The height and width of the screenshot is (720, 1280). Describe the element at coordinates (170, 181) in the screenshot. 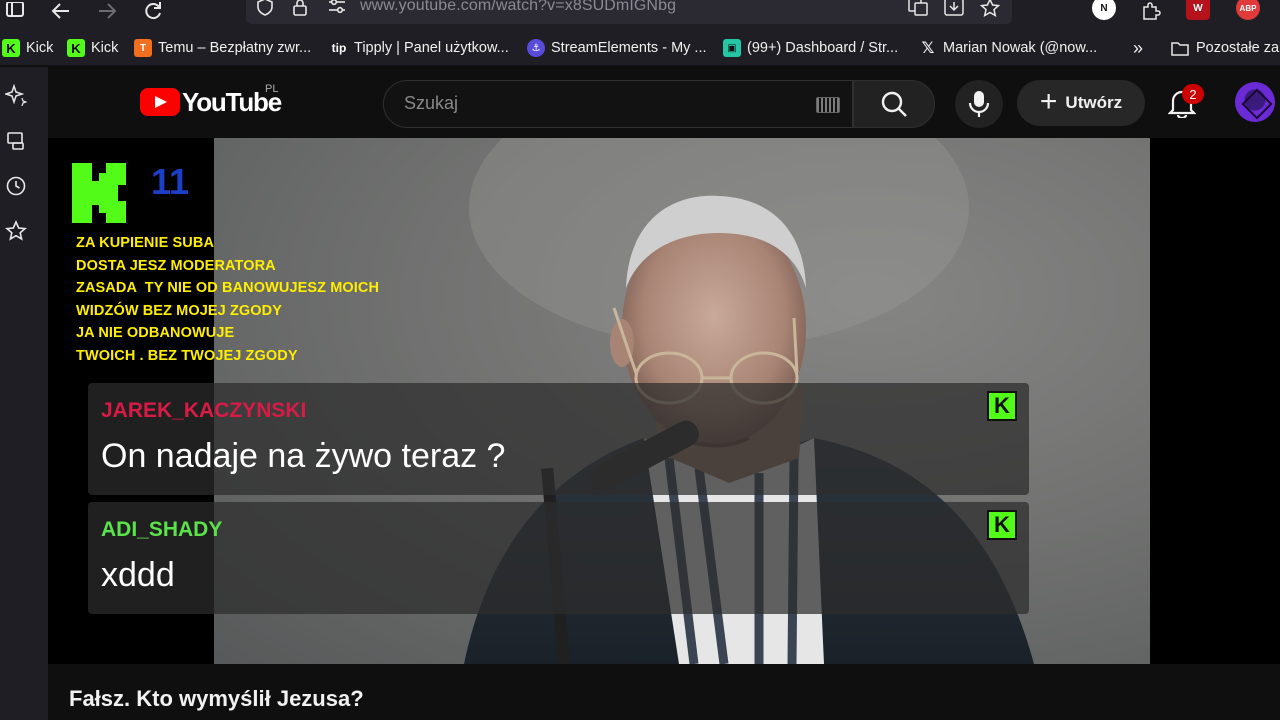

I see `viewer-count: 11` at that location.